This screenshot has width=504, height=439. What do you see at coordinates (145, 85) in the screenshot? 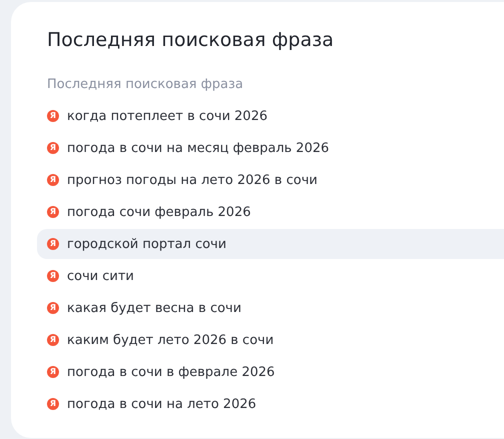
I see `section-label: Последняя поисковая фраза` at bounding box center [145, 85].